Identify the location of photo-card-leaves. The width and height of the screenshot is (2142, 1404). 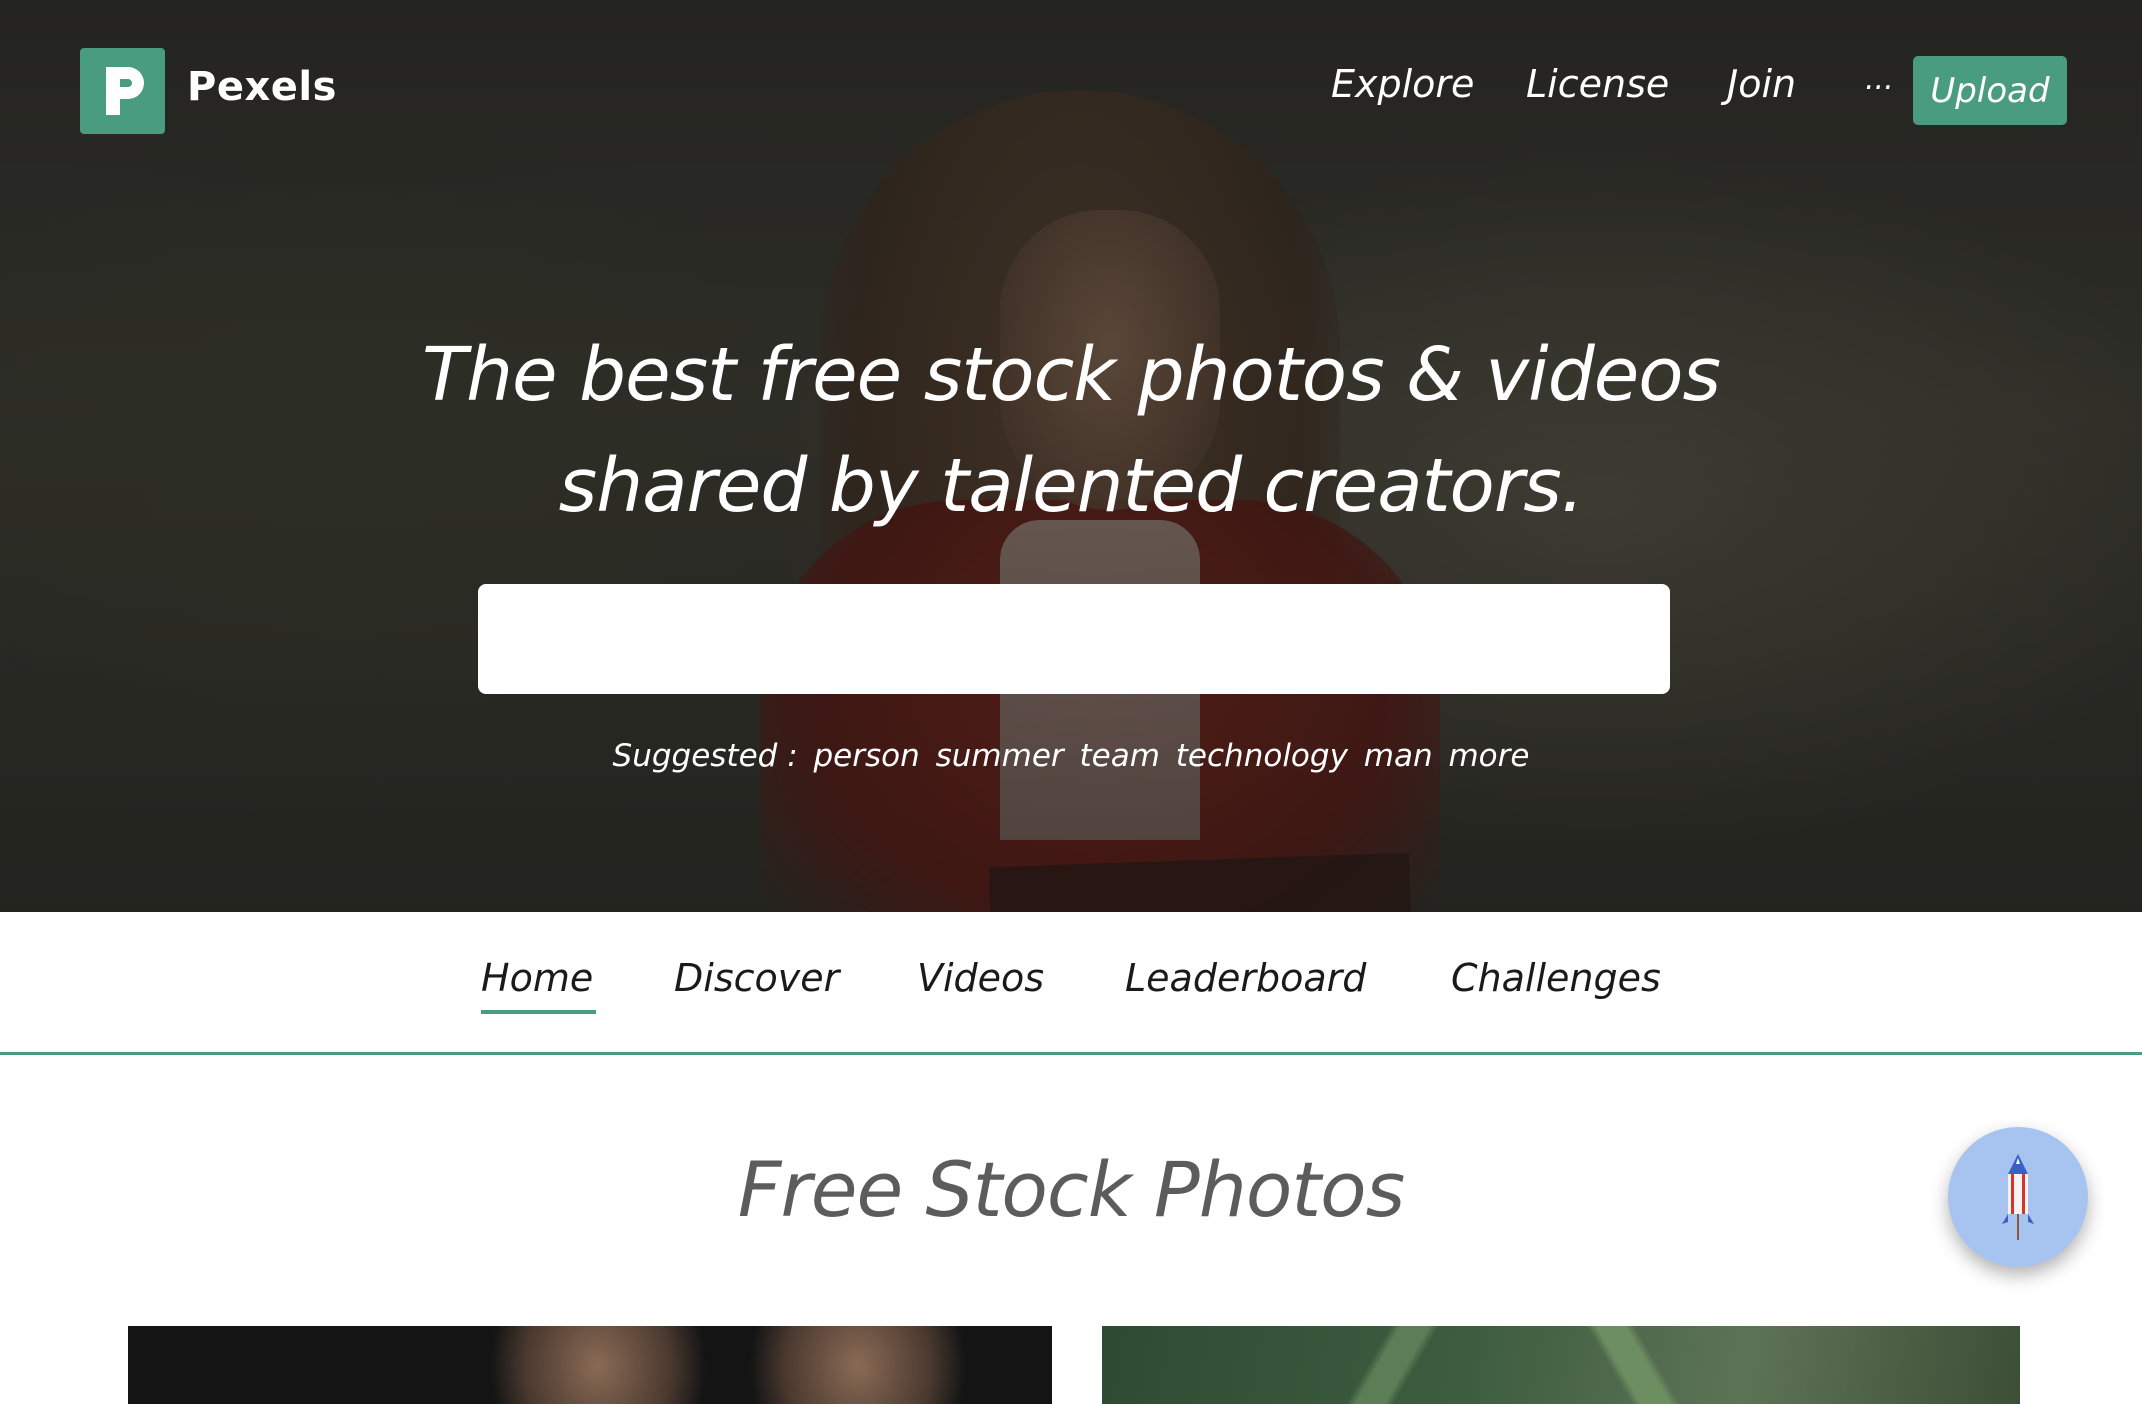
(1561, 1365).